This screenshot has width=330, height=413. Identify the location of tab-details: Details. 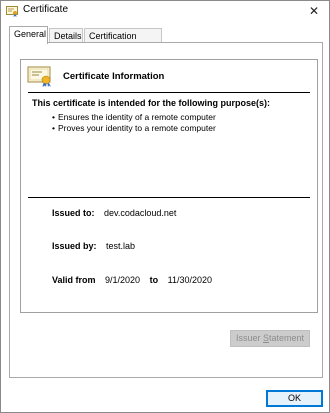
(66, 35).